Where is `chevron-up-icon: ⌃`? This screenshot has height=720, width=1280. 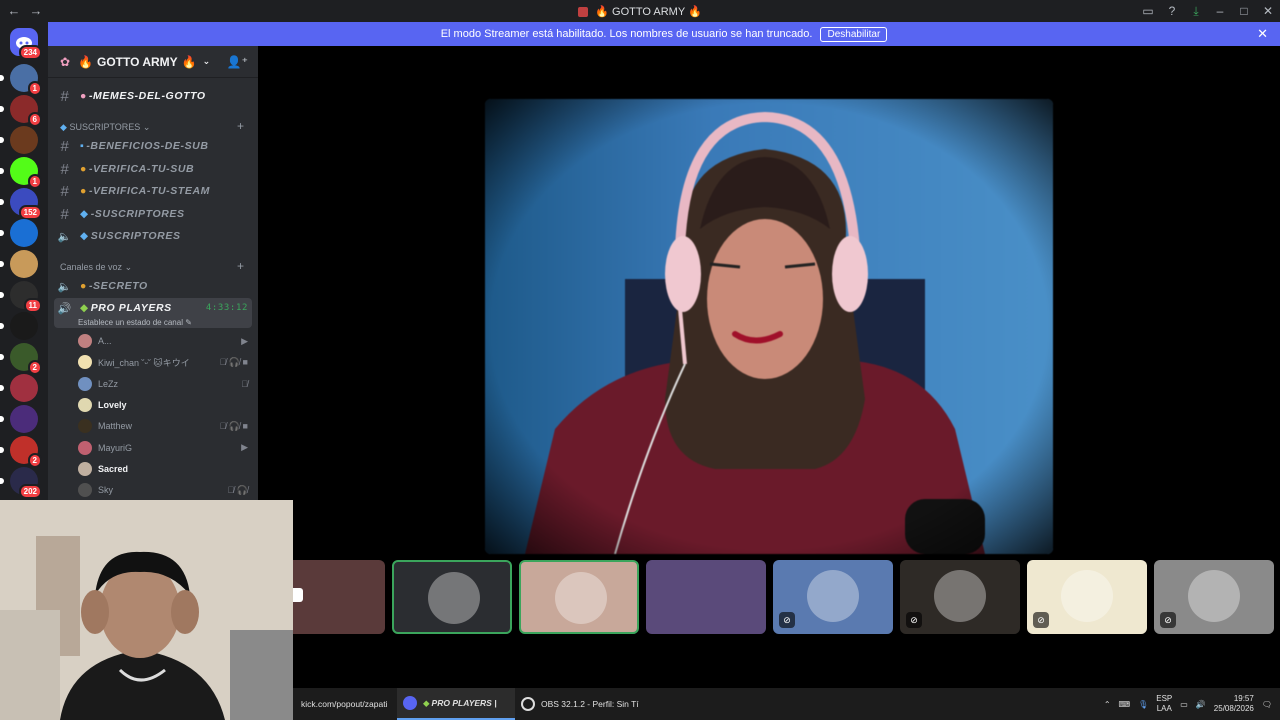
chevron-up-icon: ⌃ is located at coordinates (1107, 704).